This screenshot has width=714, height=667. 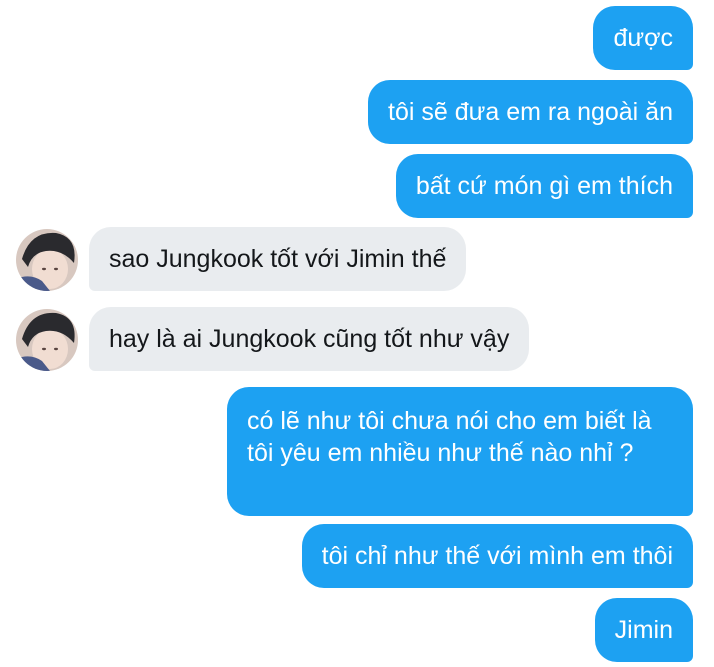 I want to click on message-text: được, so click(x=643, y=38).